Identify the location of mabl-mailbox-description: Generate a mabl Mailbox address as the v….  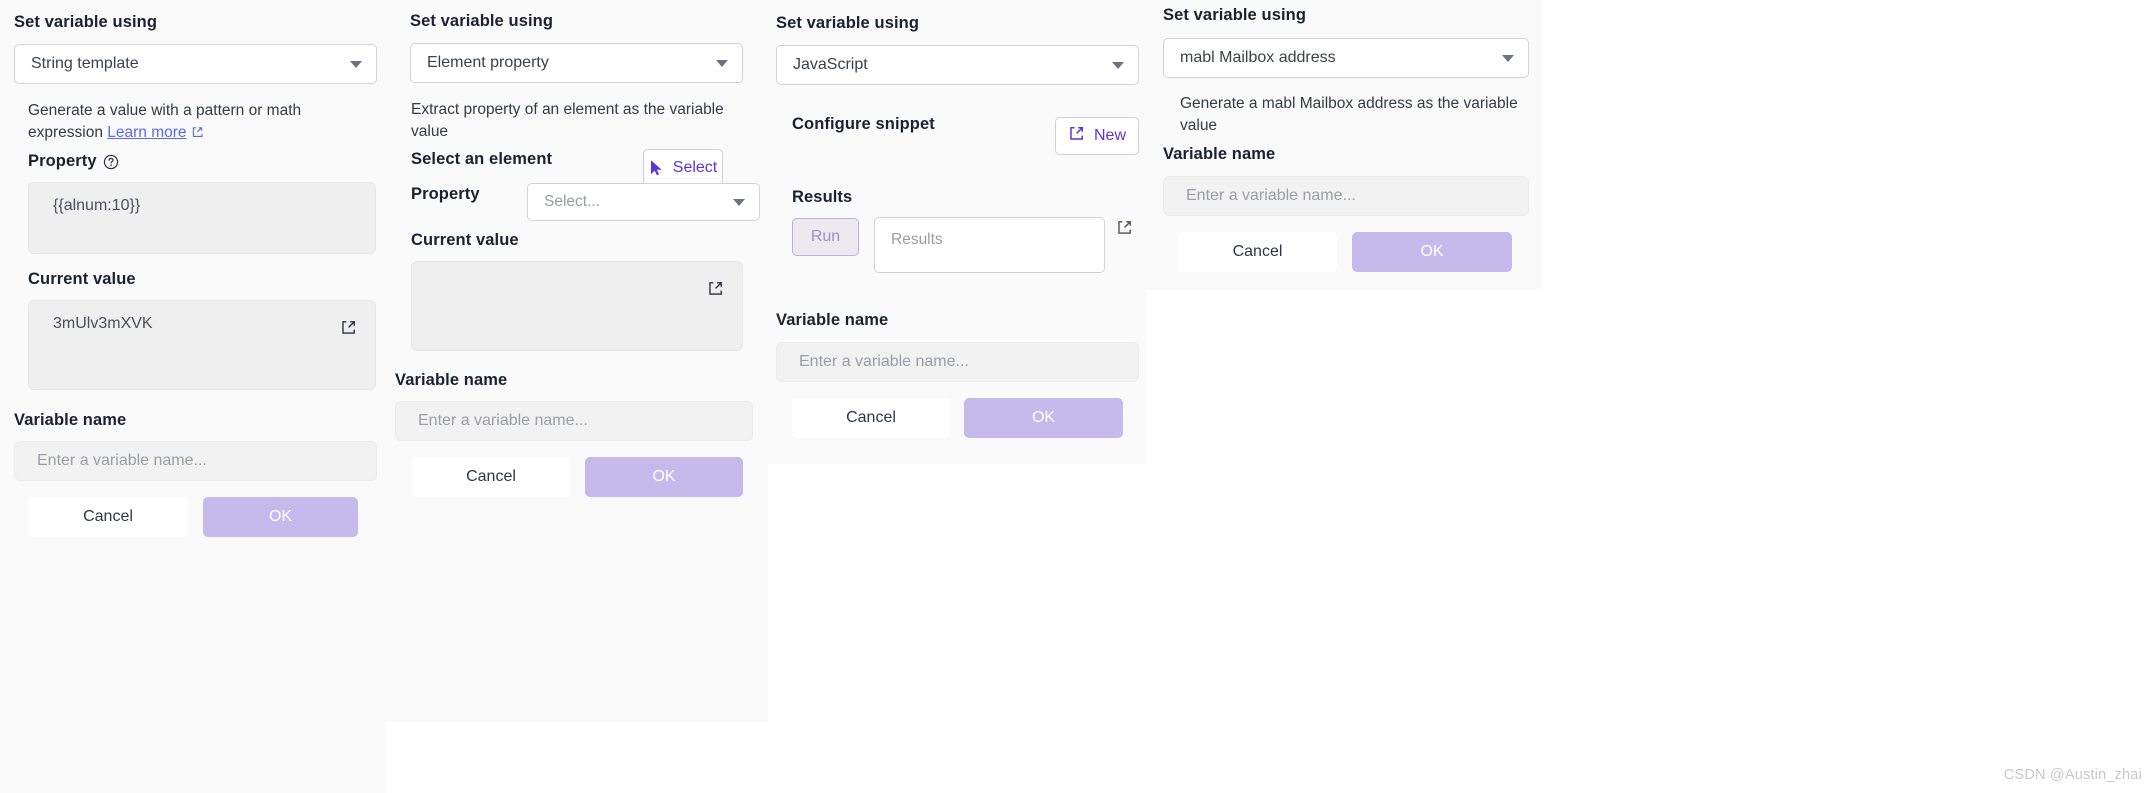
(1349, 114).